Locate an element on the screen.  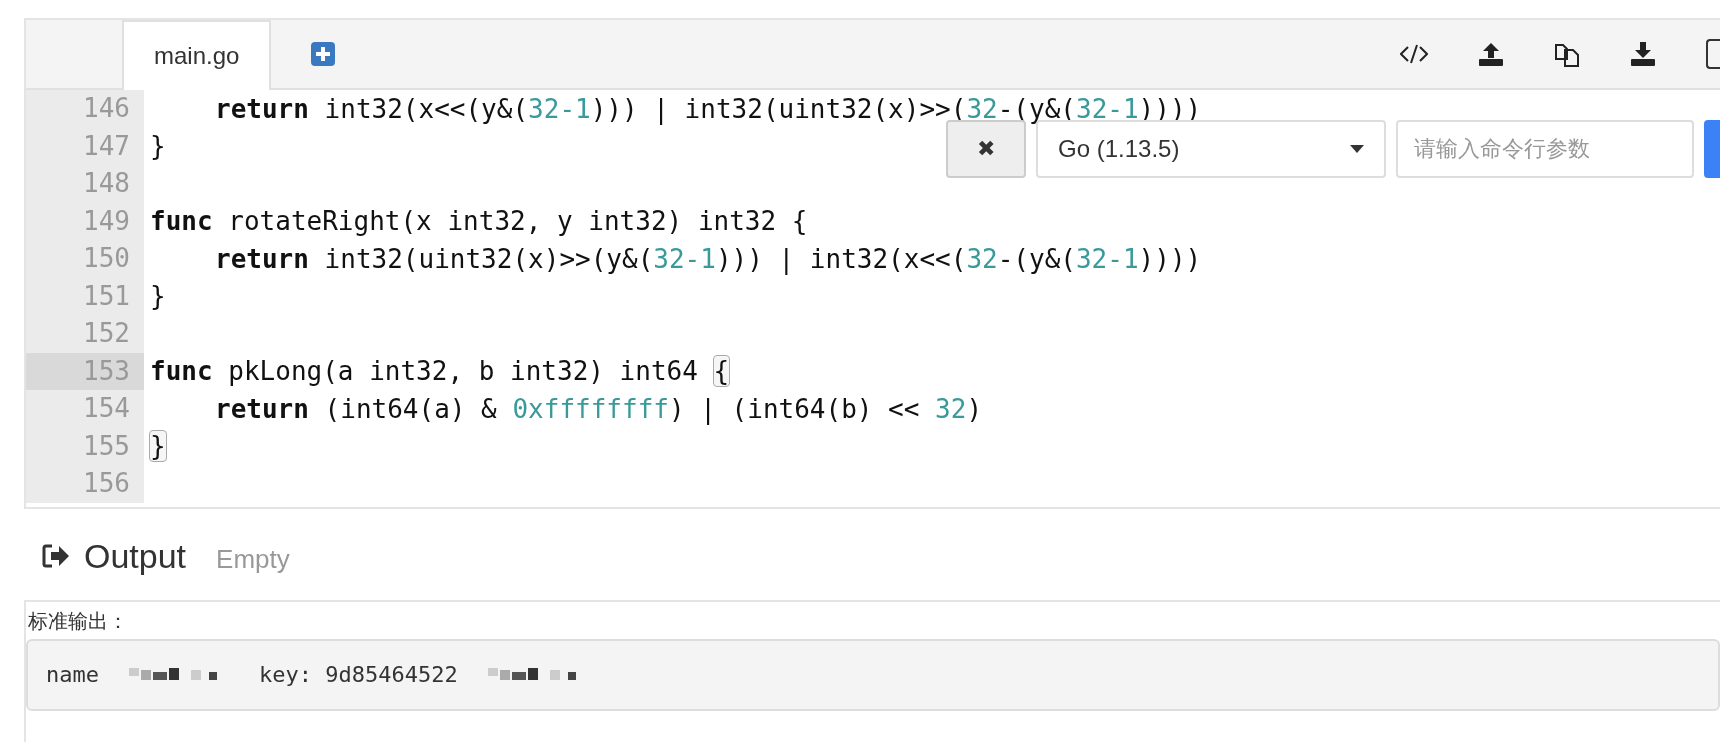
line-number: 150 is located at coordinates (85, 259).